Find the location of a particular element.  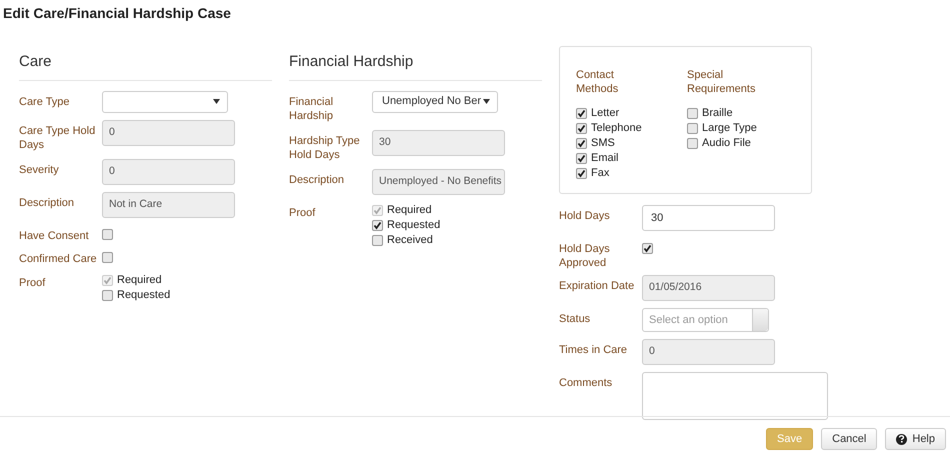

section-heading: Care is located at coordinates (145, 63).